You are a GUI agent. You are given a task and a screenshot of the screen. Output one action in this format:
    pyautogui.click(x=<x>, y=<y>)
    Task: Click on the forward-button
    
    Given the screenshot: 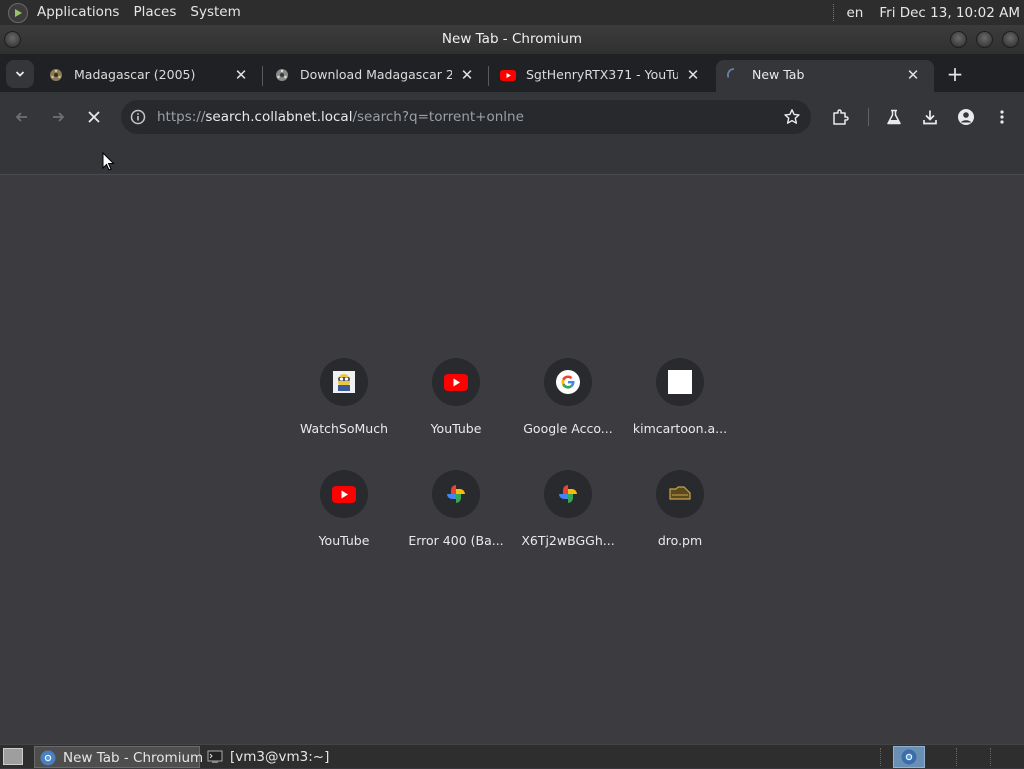 What is the action you would take?
    pyautogui.click(x=58, y=117)
    